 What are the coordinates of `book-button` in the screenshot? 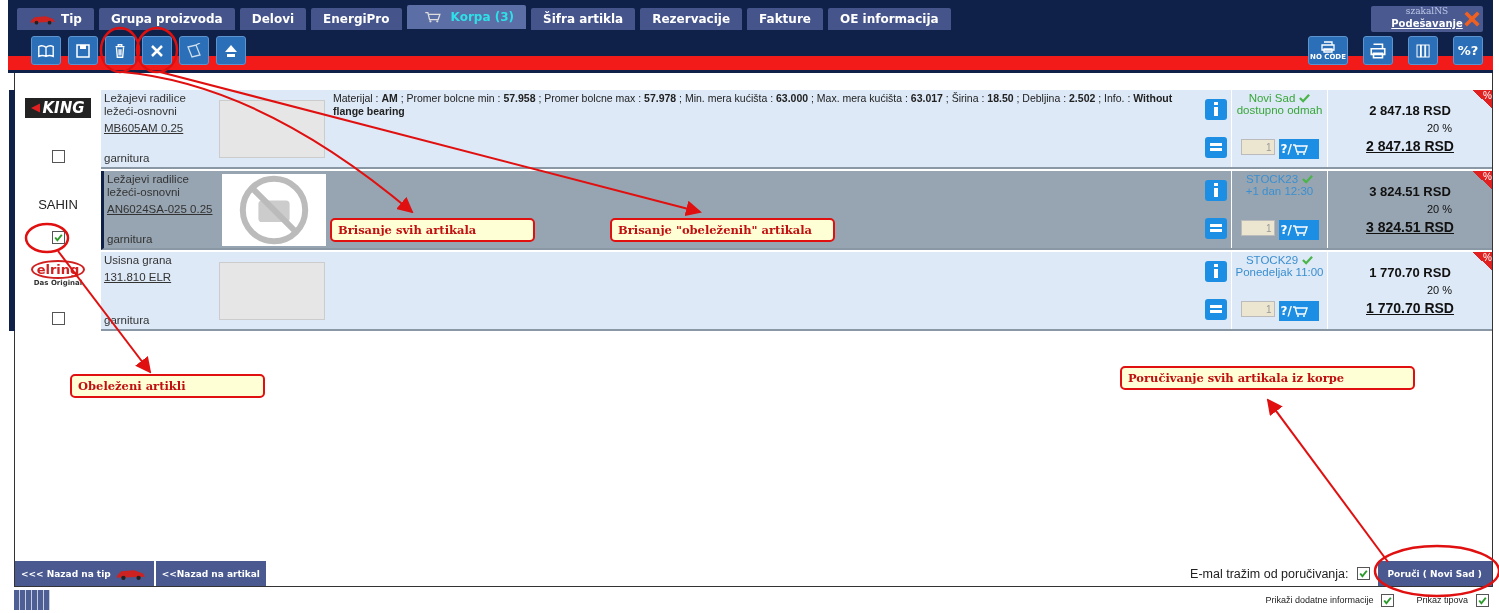 It's located at (46, 50).